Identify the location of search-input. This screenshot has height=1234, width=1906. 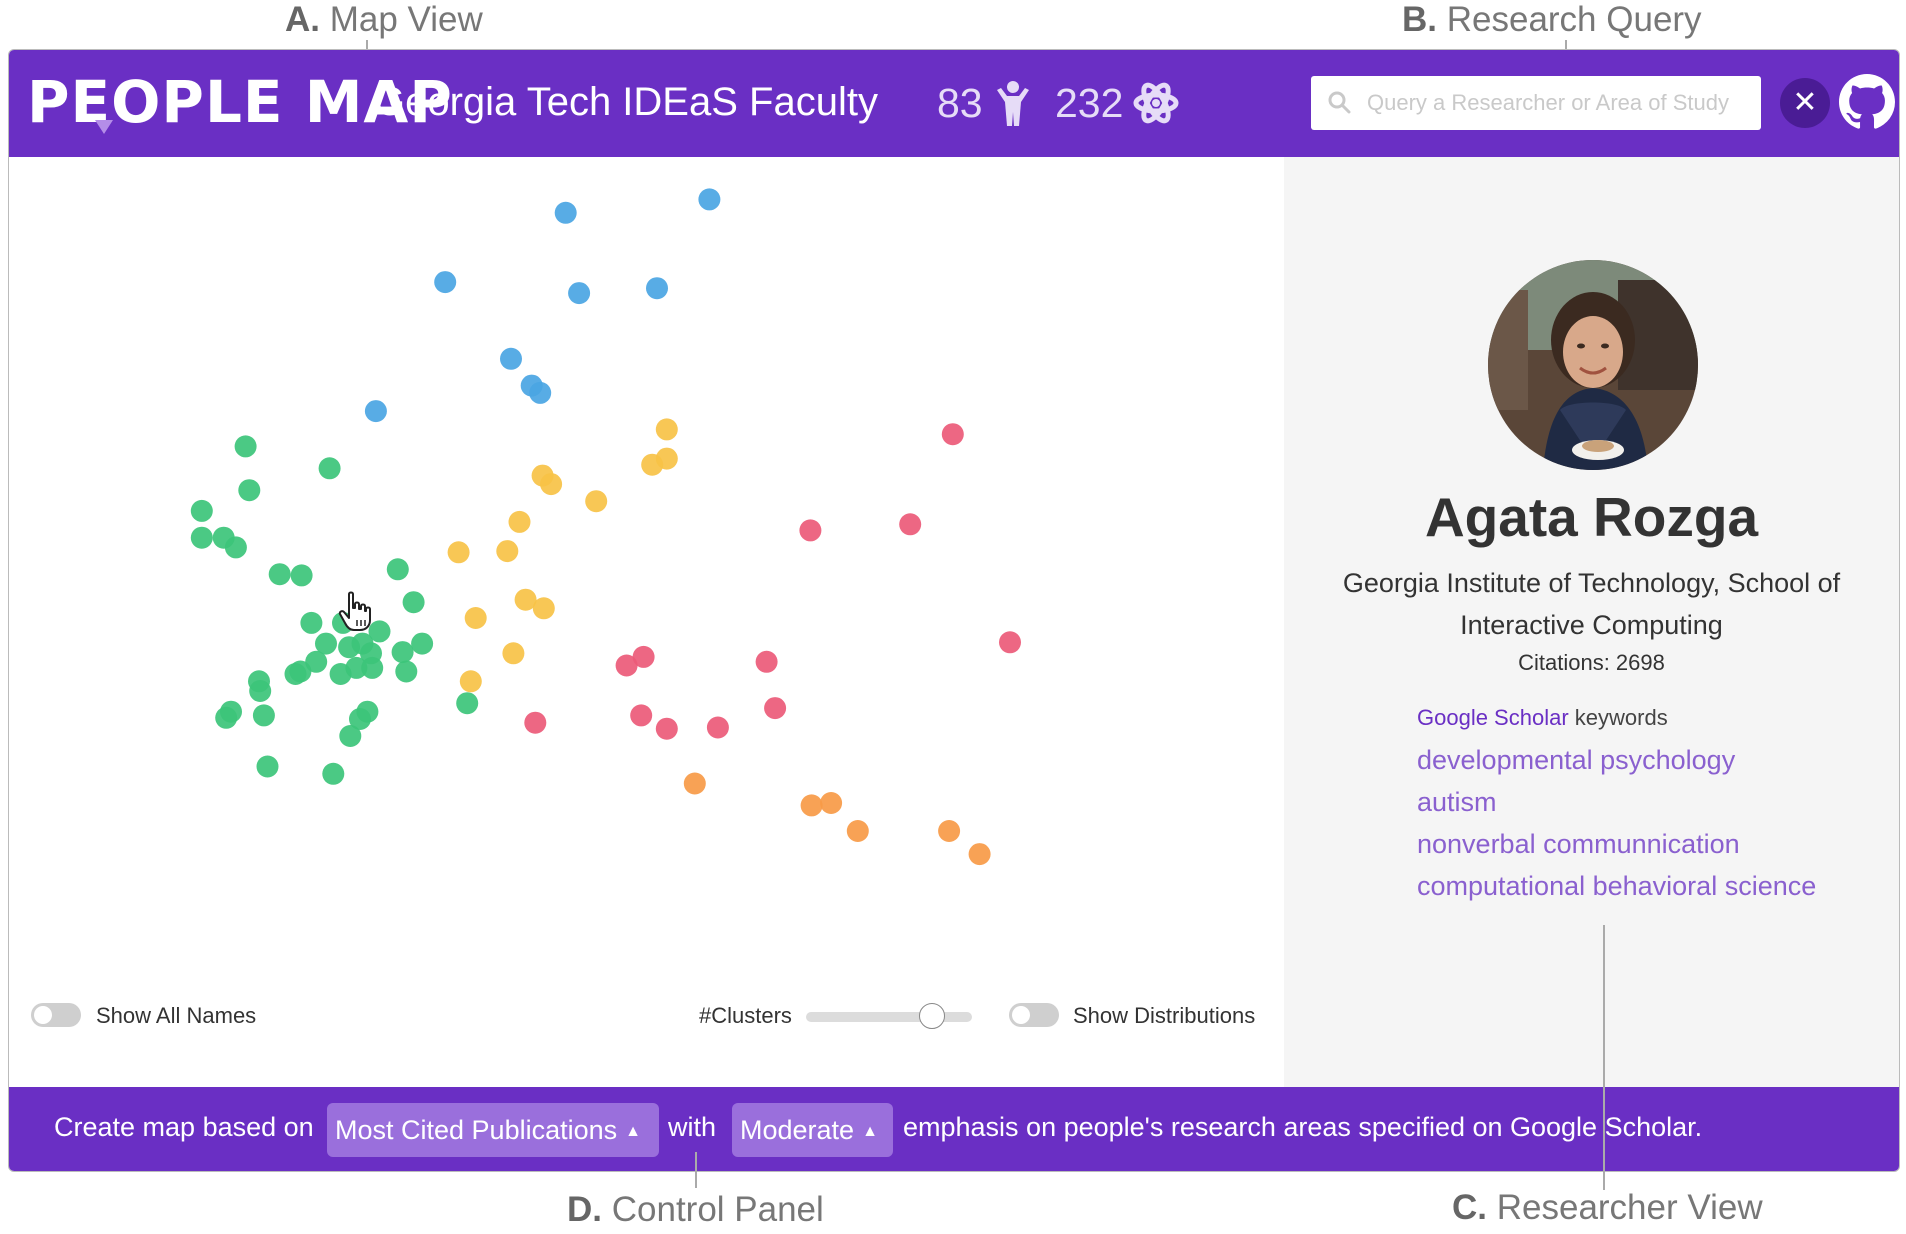
(1559, 103).